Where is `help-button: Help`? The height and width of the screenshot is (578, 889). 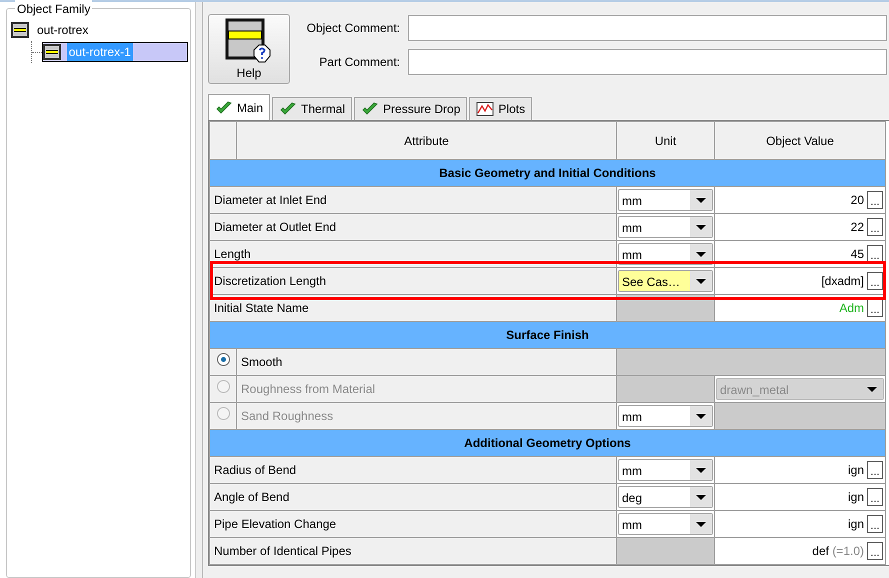
help-button: Help is located at coordinates (249, 49).